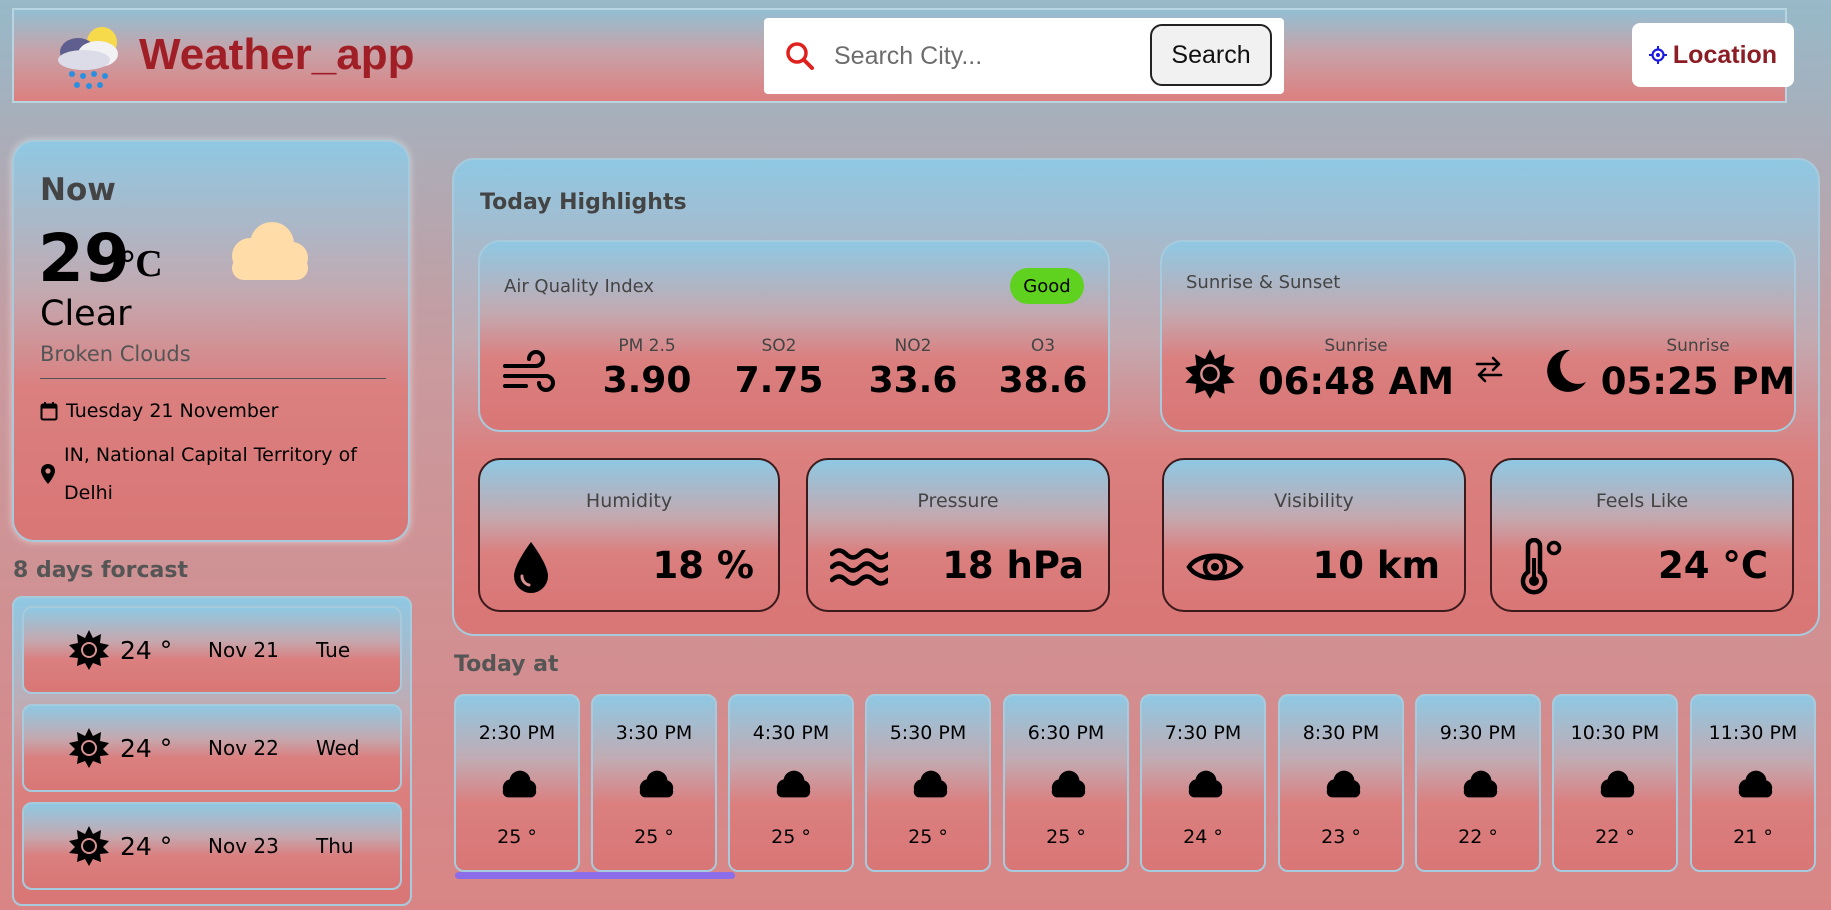 The image size is (1831, 910). Describe the element at coordinates (1753, 837) in the screenshot. I see `hour-temp: 21 °` at that location.